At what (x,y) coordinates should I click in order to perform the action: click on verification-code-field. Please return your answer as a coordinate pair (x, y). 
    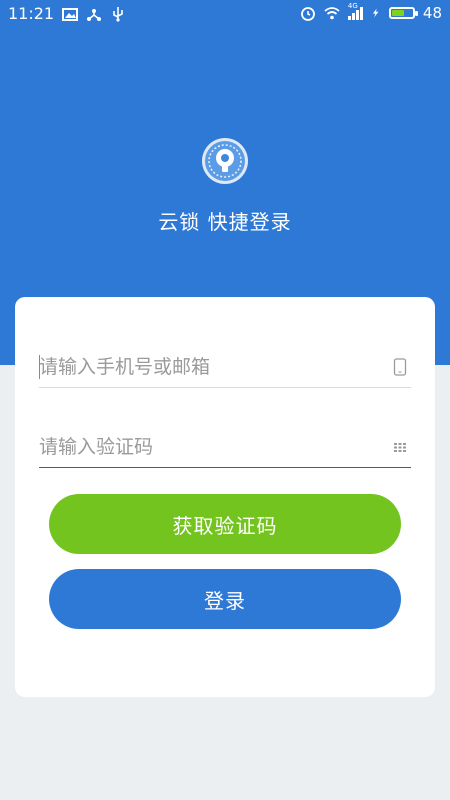
    Looking at the image, I should click on (225, 448).